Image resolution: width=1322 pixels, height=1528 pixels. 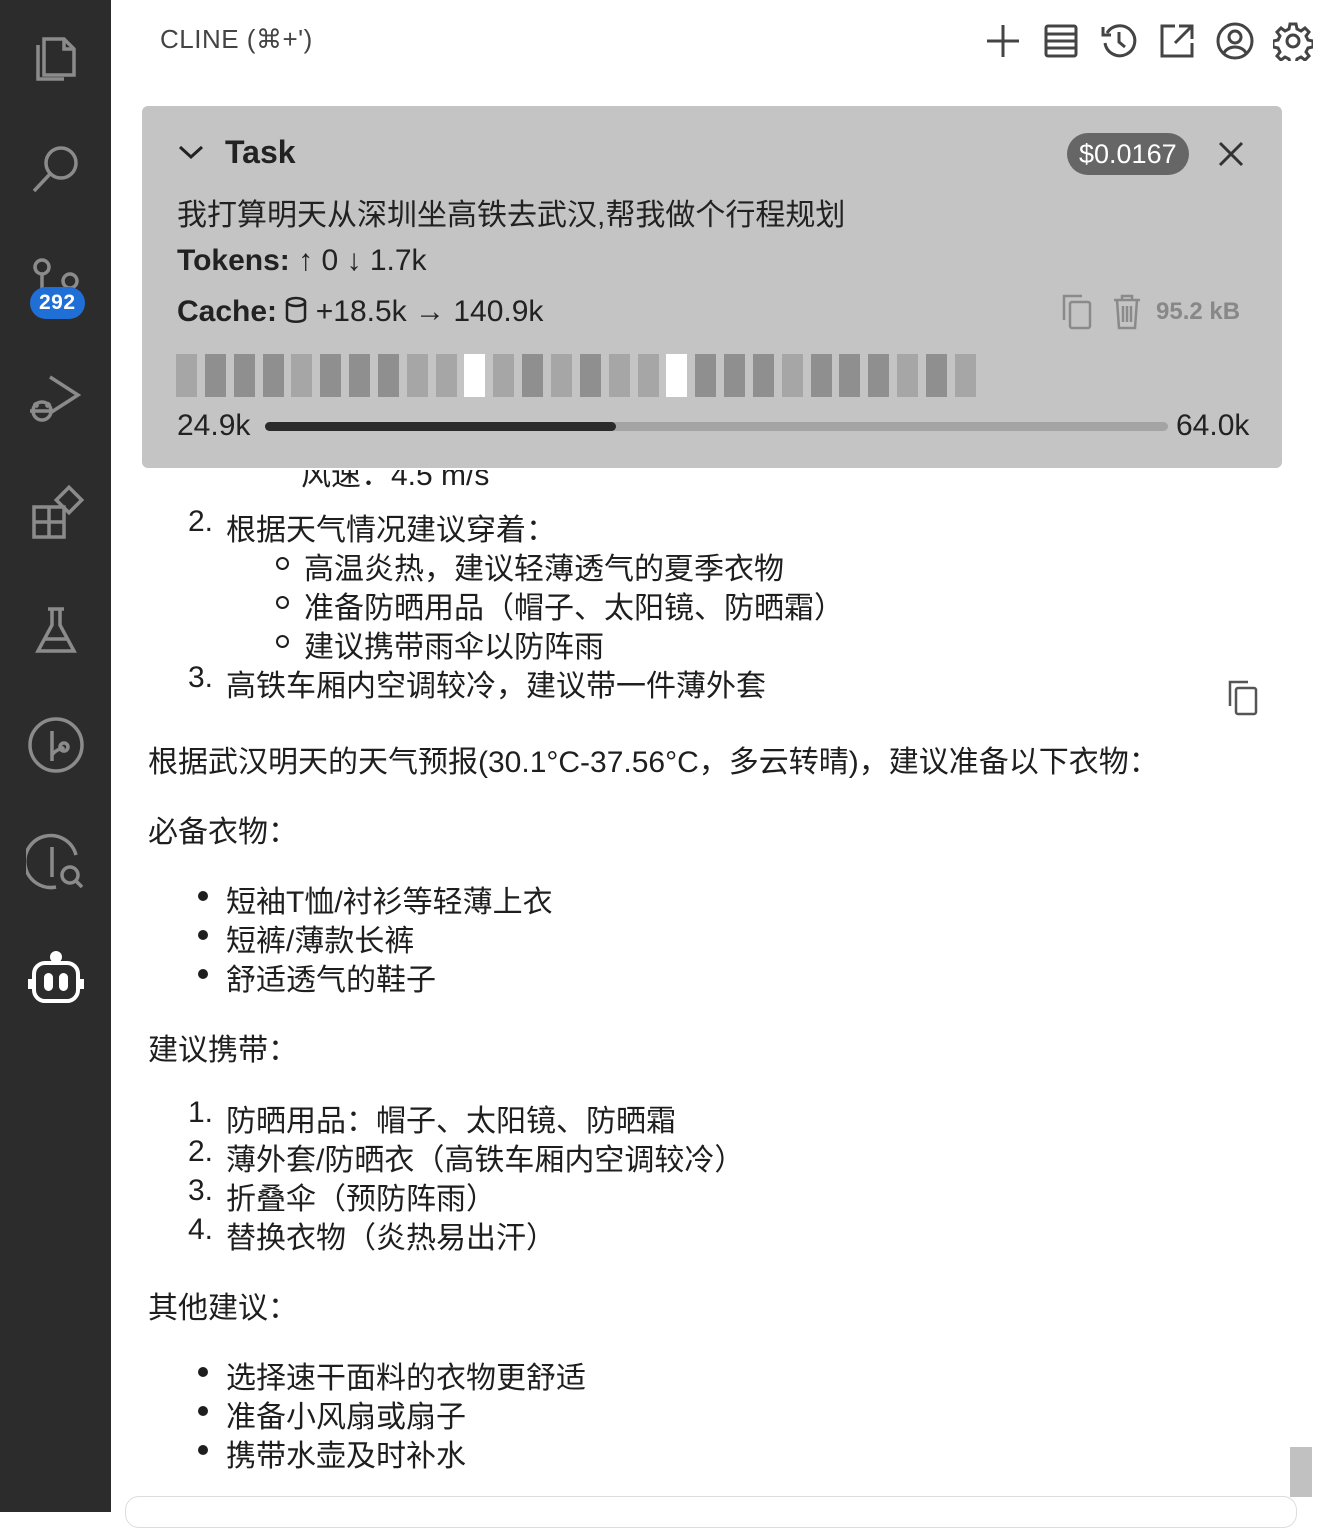 I want to click on mcp-servers-button, so click(x=1061, y=41).